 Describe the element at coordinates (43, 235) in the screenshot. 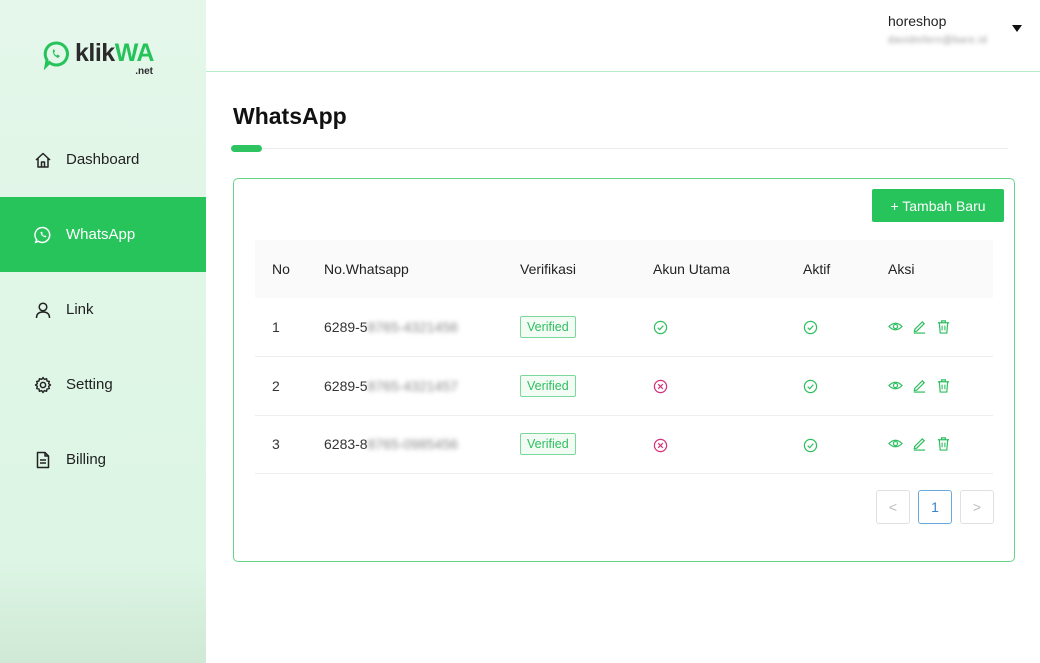

I see `whatsapp-icon` at that location.